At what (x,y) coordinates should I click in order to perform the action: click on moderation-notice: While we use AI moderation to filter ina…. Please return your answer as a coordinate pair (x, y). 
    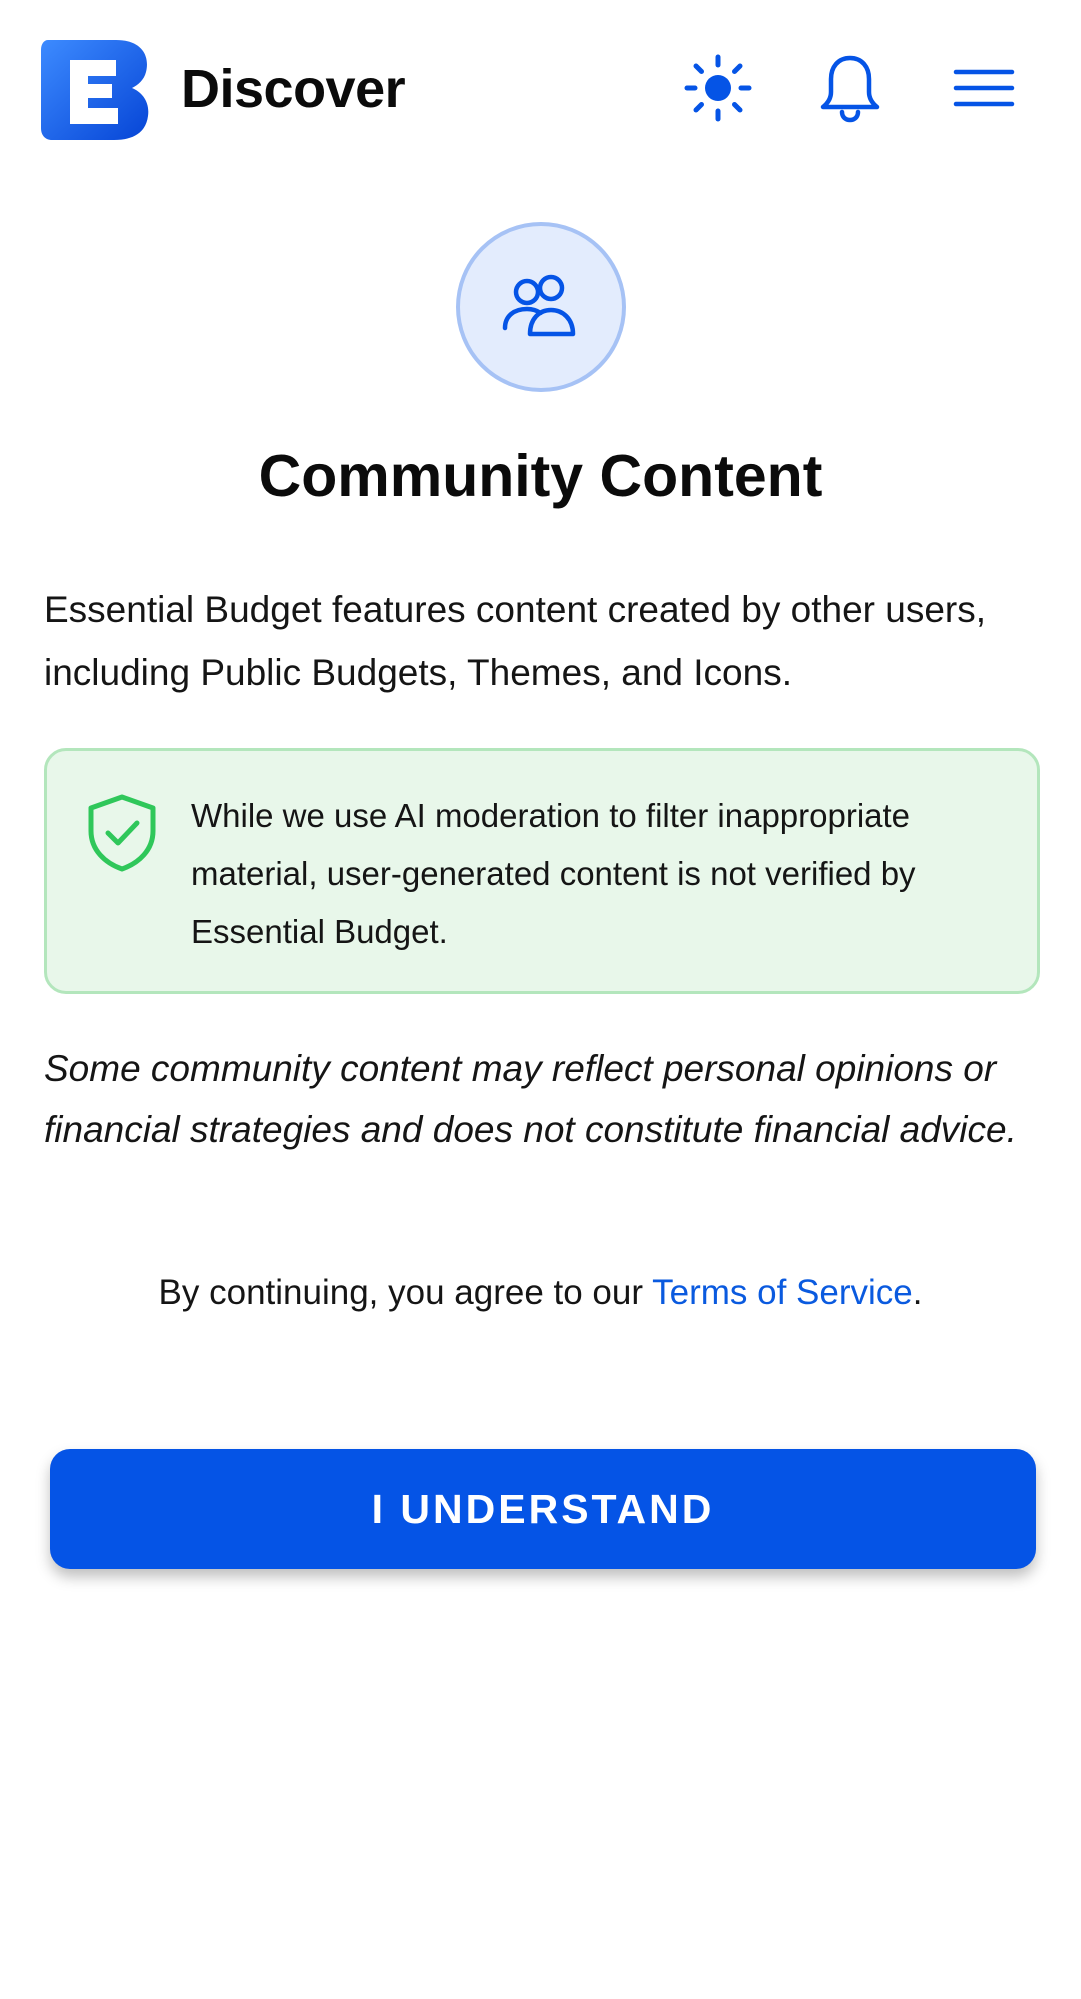
    Looking at the image, I should click on (542, 871).